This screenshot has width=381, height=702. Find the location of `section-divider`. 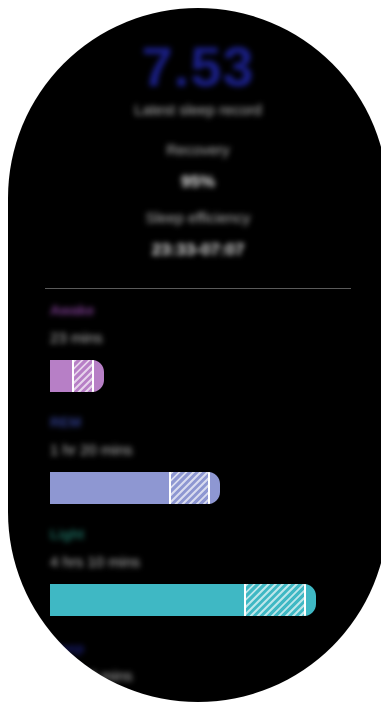

section-divider is located at coordinates (198, 288).